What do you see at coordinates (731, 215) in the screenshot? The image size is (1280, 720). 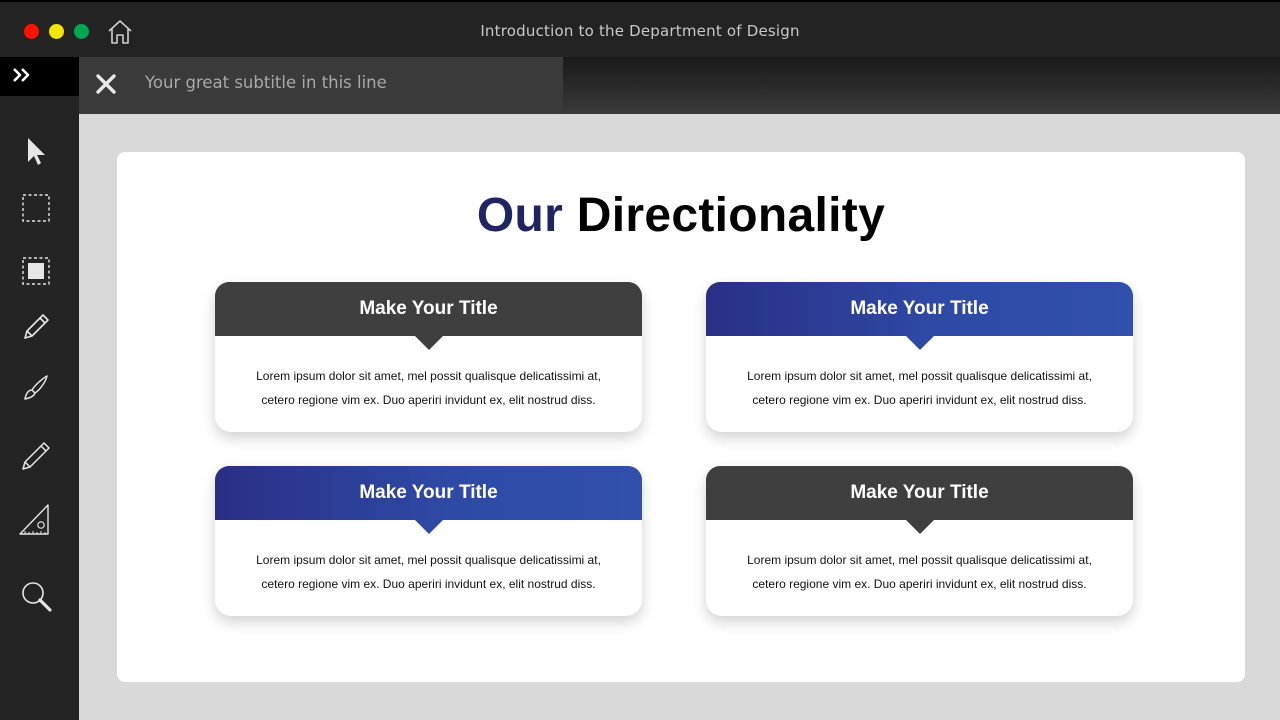 I see `slide-title-rest: Directionality` at bounding box center [731, 215].